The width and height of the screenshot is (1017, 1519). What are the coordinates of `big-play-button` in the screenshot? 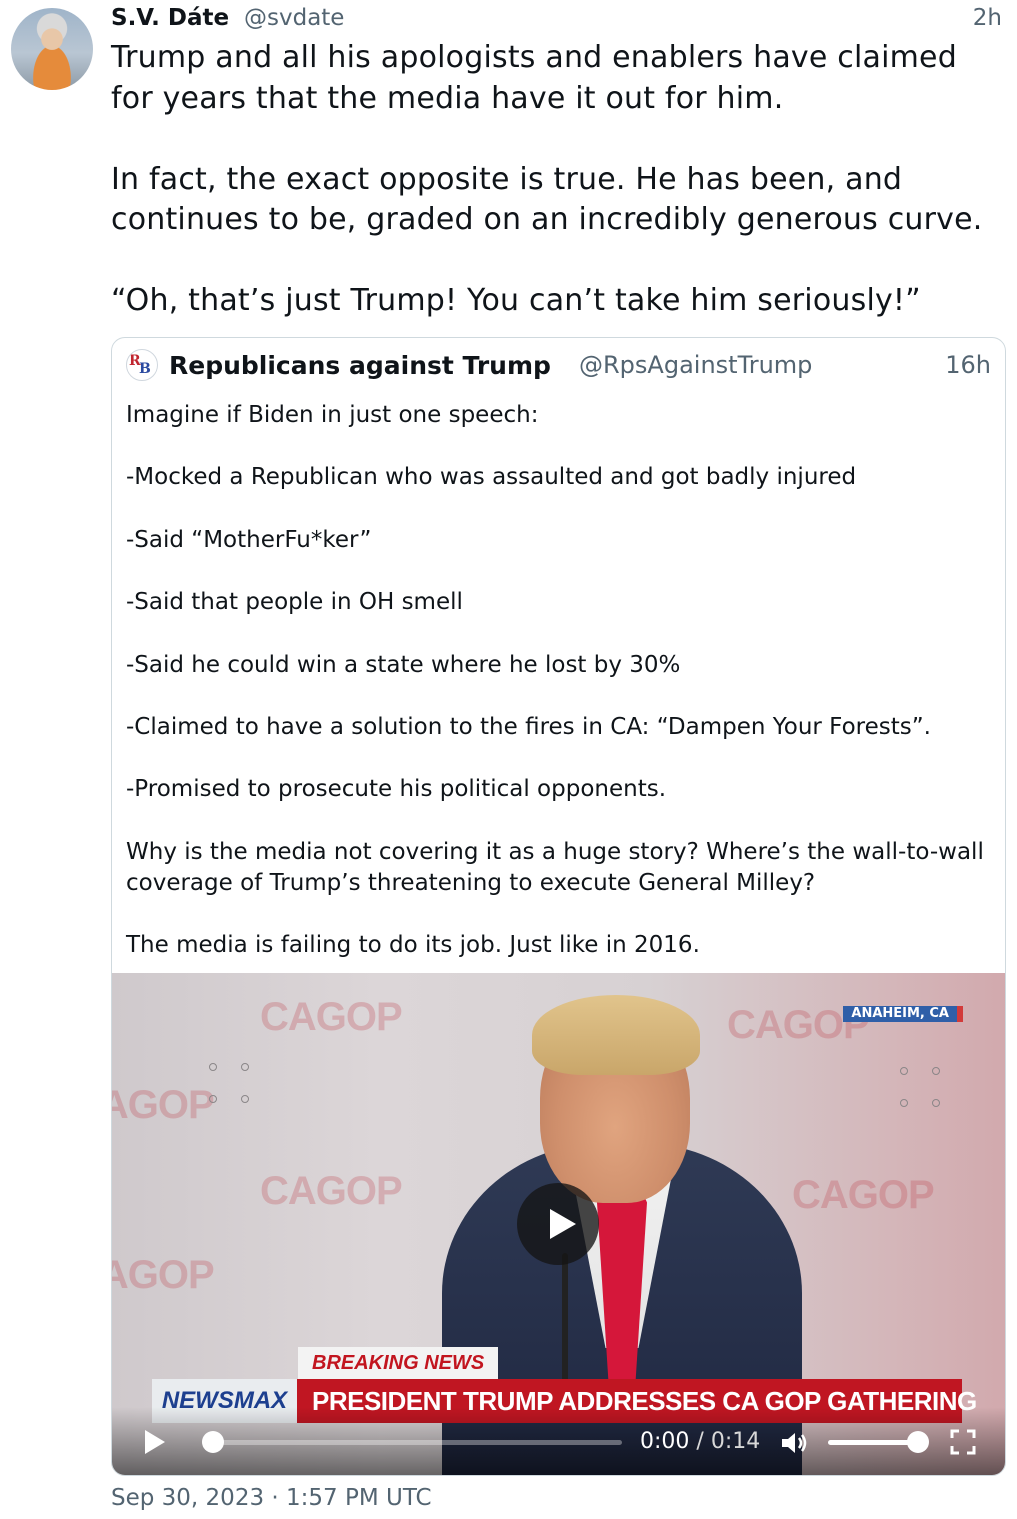 It's located at (558, 1224).